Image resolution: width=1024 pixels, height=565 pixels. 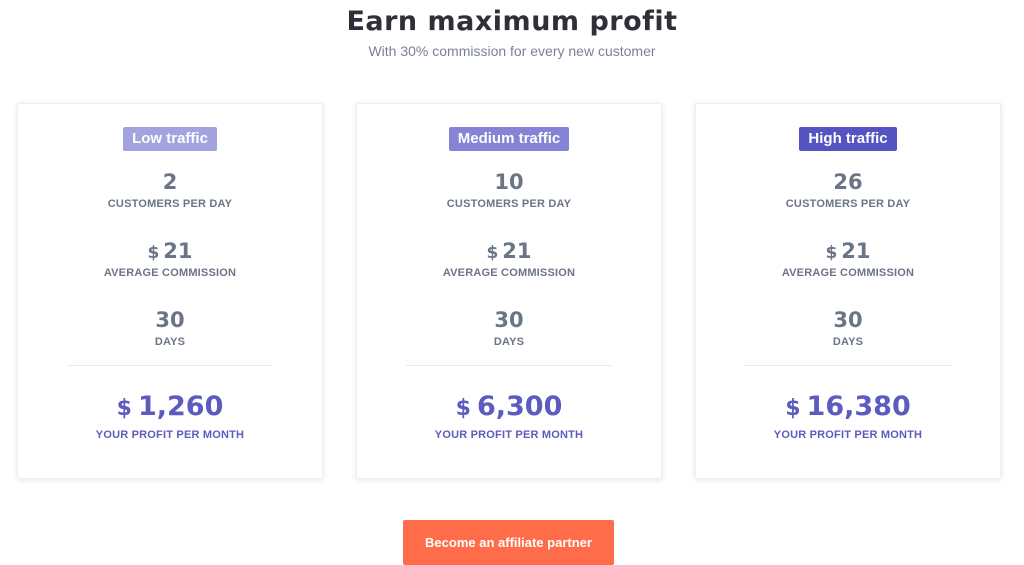 I want to click on profit-stat: $1,260 YOUR PROFIT PER MONTH, so click(x=170, y=416).